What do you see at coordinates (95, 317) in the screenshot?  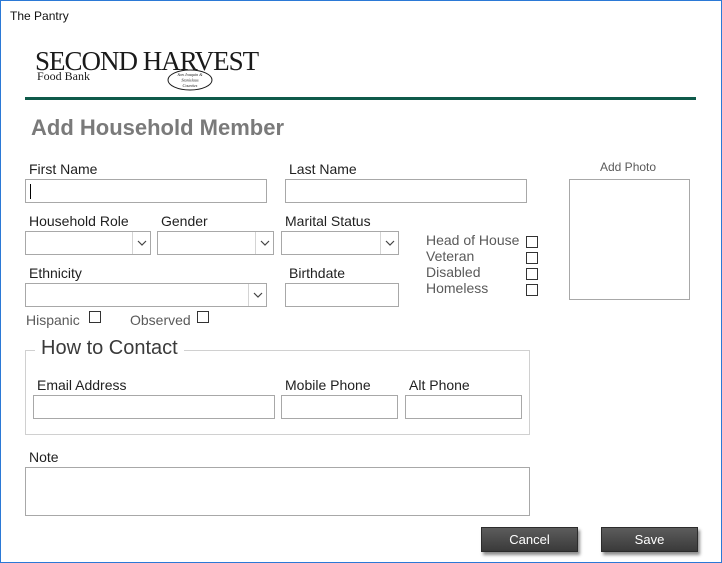 I see `hispanic-checkbox` at bounding box center [95, 317].